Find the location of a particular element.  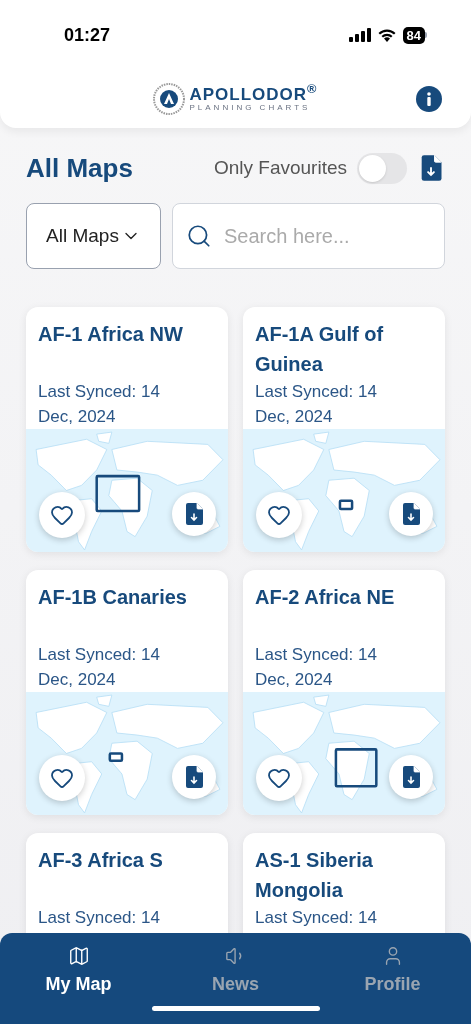

logo-tagline: PLANNING CHARTS is located at coordinates (250, 107).